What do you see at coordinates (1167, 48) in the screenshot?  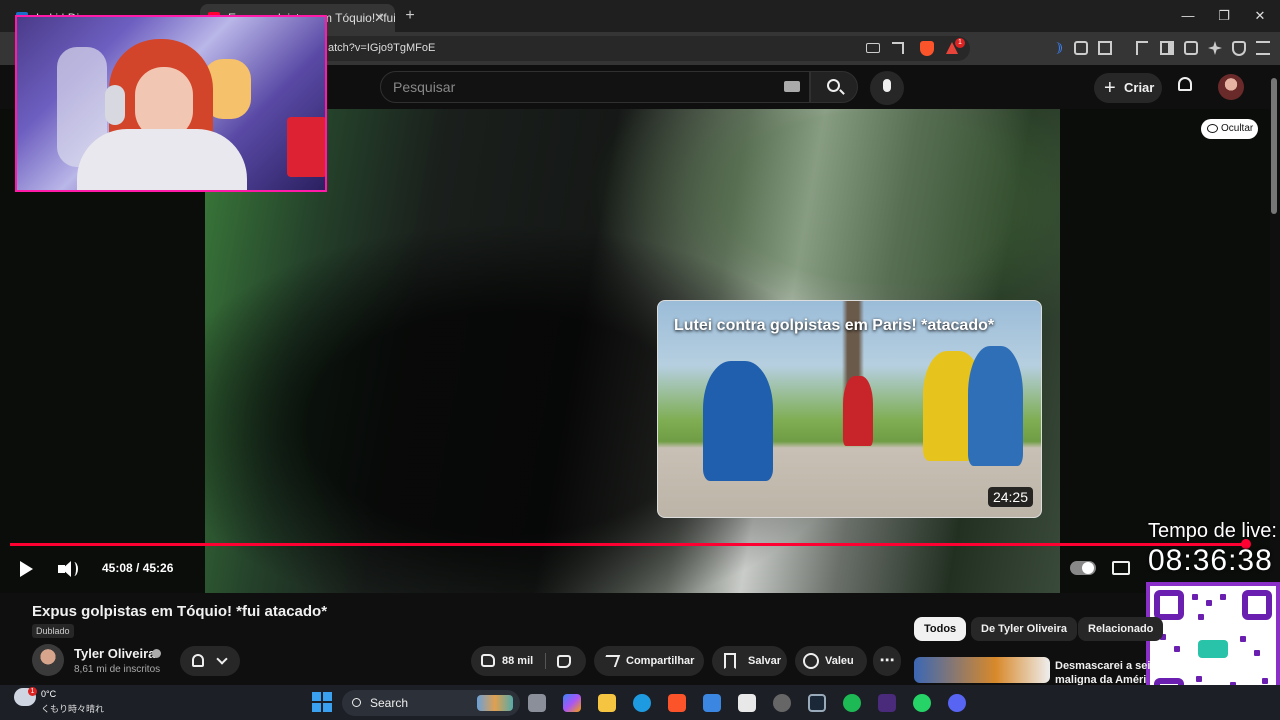 I see `sidebar-toggle-icon` at bounding box center [1167, 48].